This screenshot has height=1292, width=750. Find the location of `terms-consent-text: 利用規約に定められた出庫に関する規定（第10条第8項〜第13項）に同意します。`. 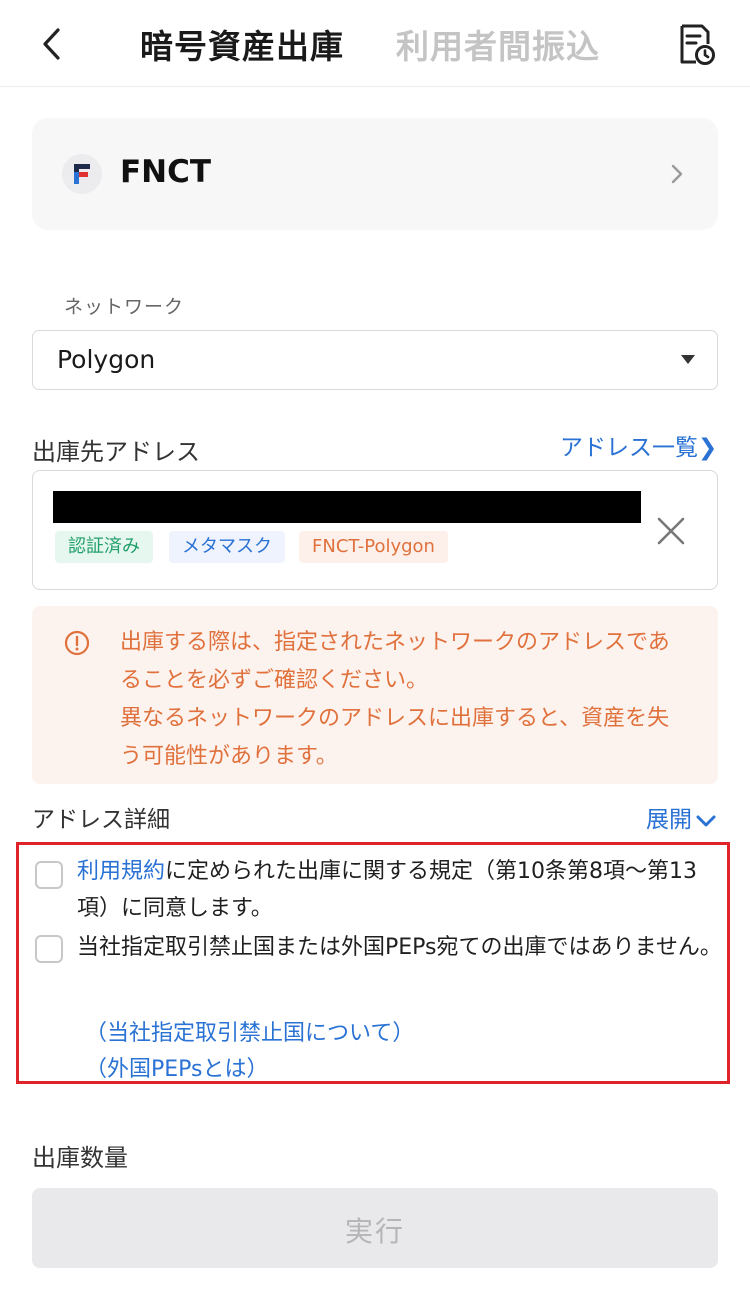

terms-consent-text: 利用規約に定められた出庫に関する規定（第10条第8項〜第13項）に同意します。 is located at coordinates (400, 890).